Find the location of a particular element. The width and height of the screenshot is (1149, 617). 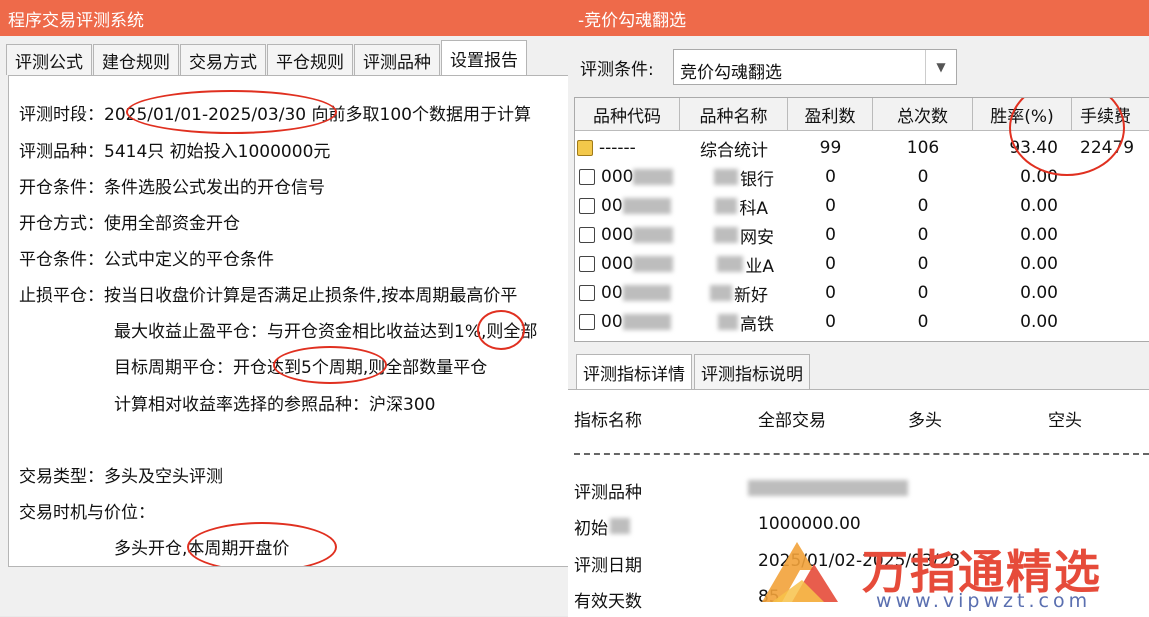

watermark: 万指通精选 www.vipwzt.com is located at coordinates (948, 572).